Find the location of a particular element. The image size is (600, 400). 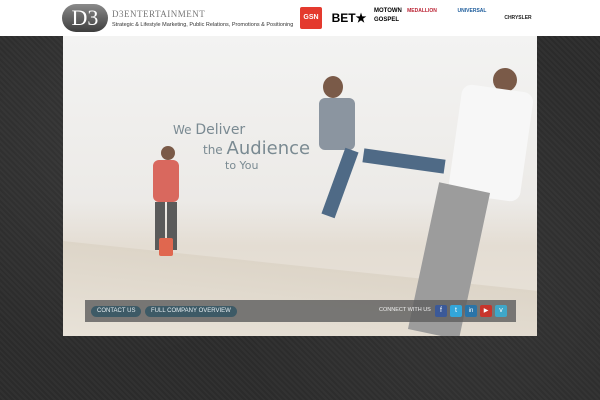

linkedin-icon: in is located at coordinates (471, 311).